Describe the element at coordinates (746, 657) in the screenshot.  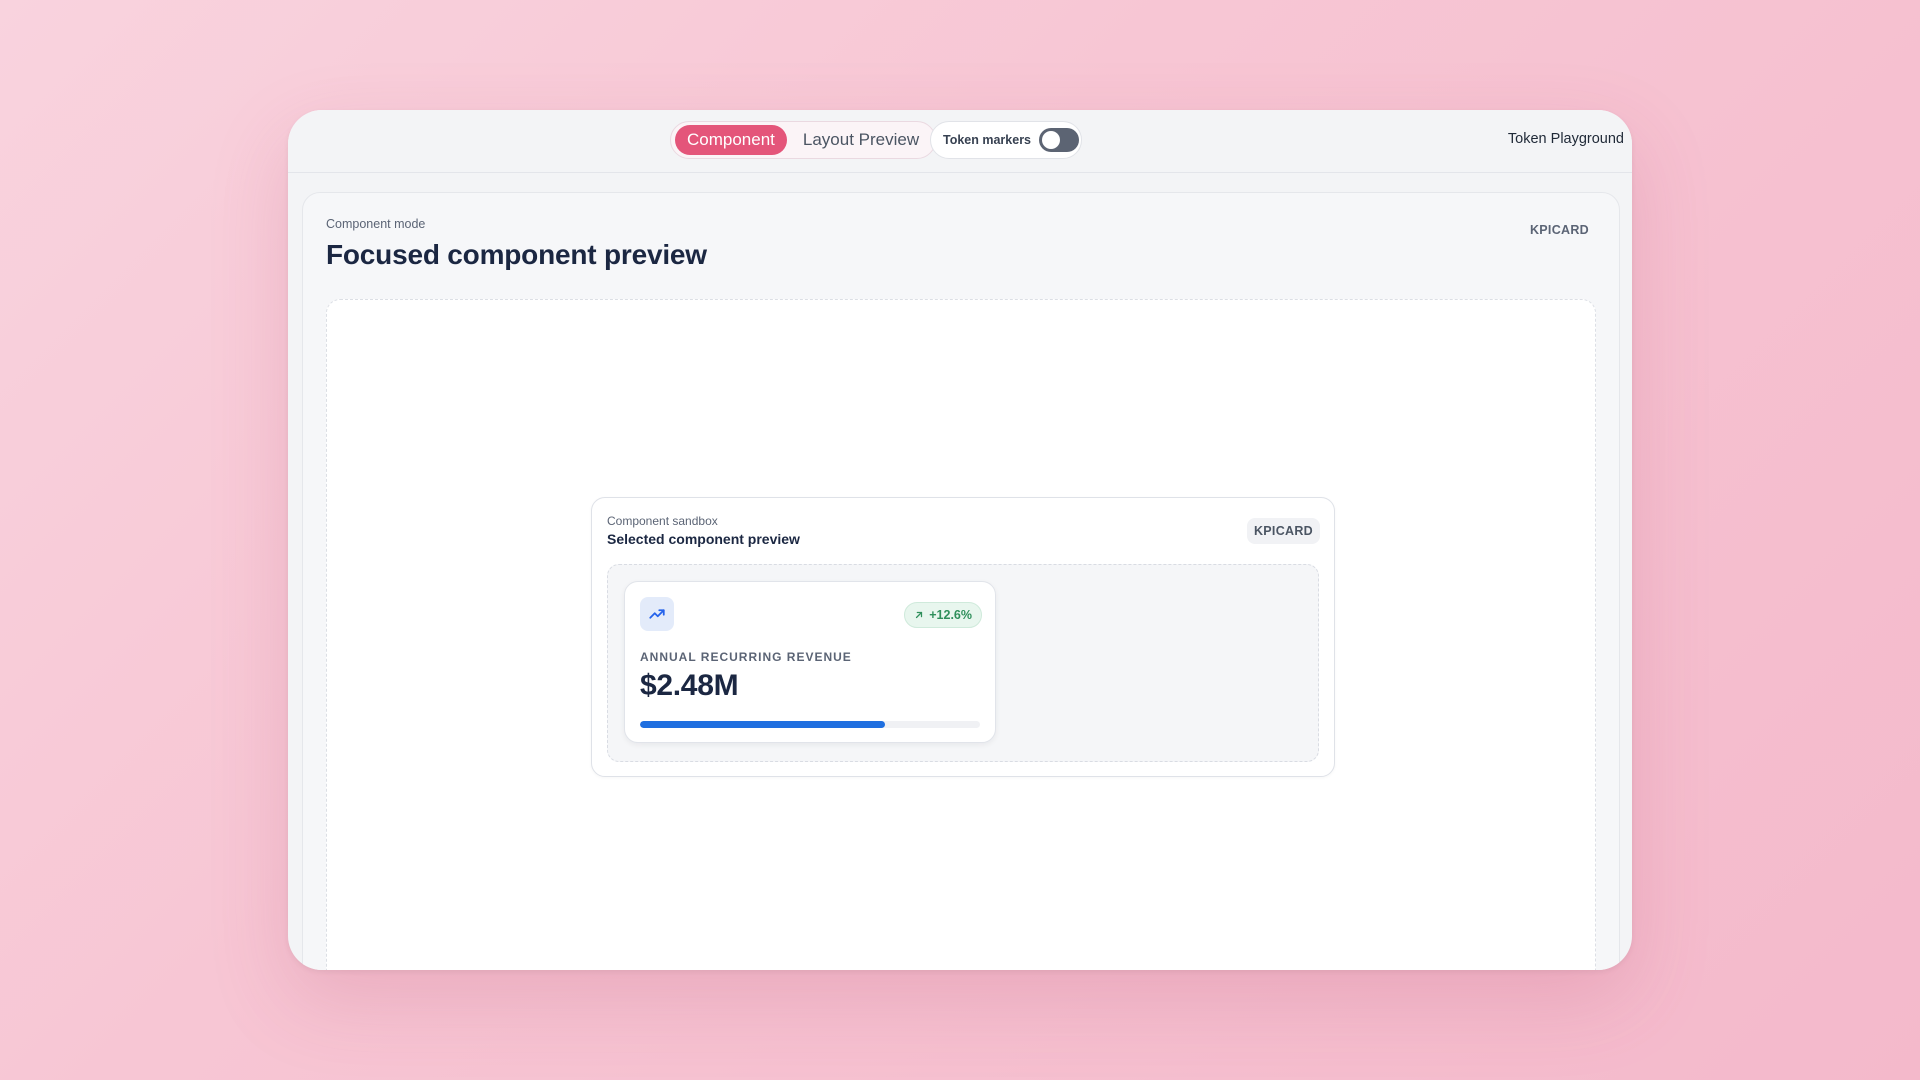
I see `kpi-label: ANNUAL RECURRING REVENUE` at that location.